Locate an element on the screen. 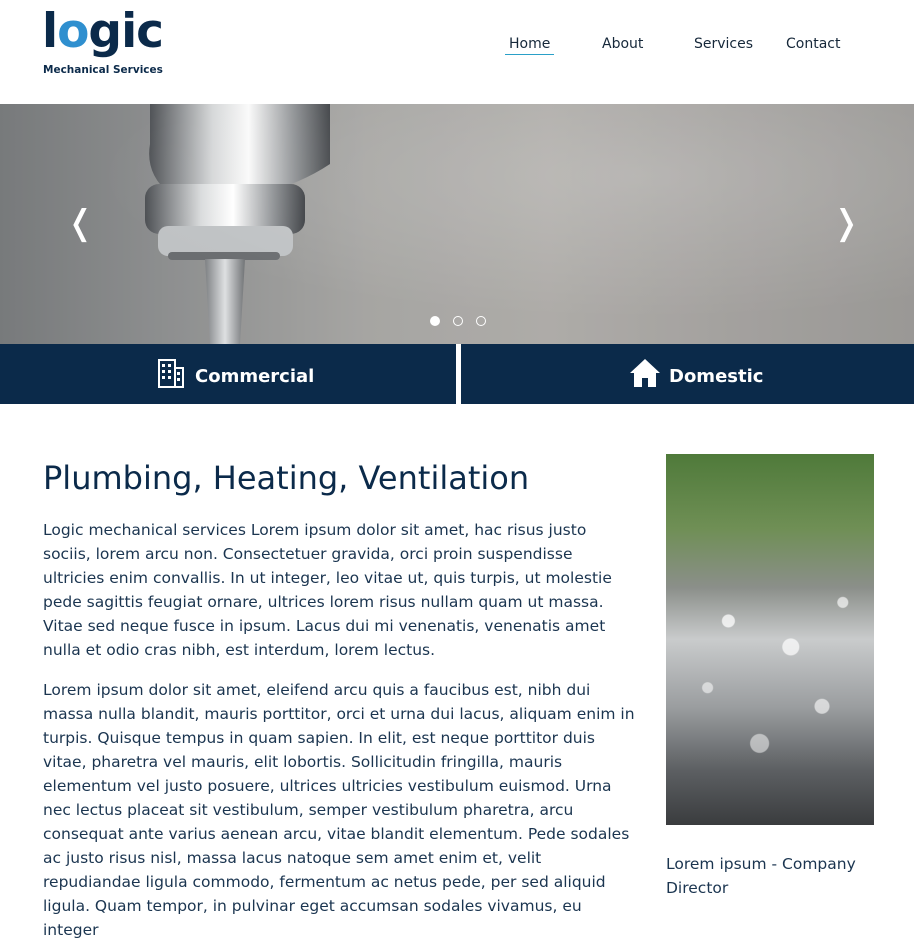  main-nav: Home About Services Contact is located at coordinates (457, 46).